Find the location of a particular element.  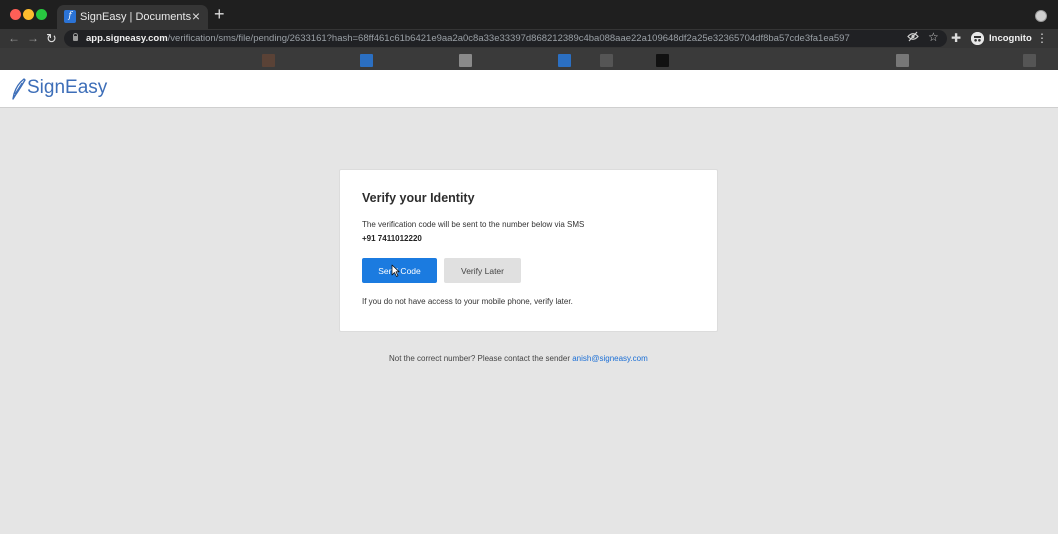

browser-titlebar: 𝑓 SignEasy | Documents × + is located at coordinates (529, 14).